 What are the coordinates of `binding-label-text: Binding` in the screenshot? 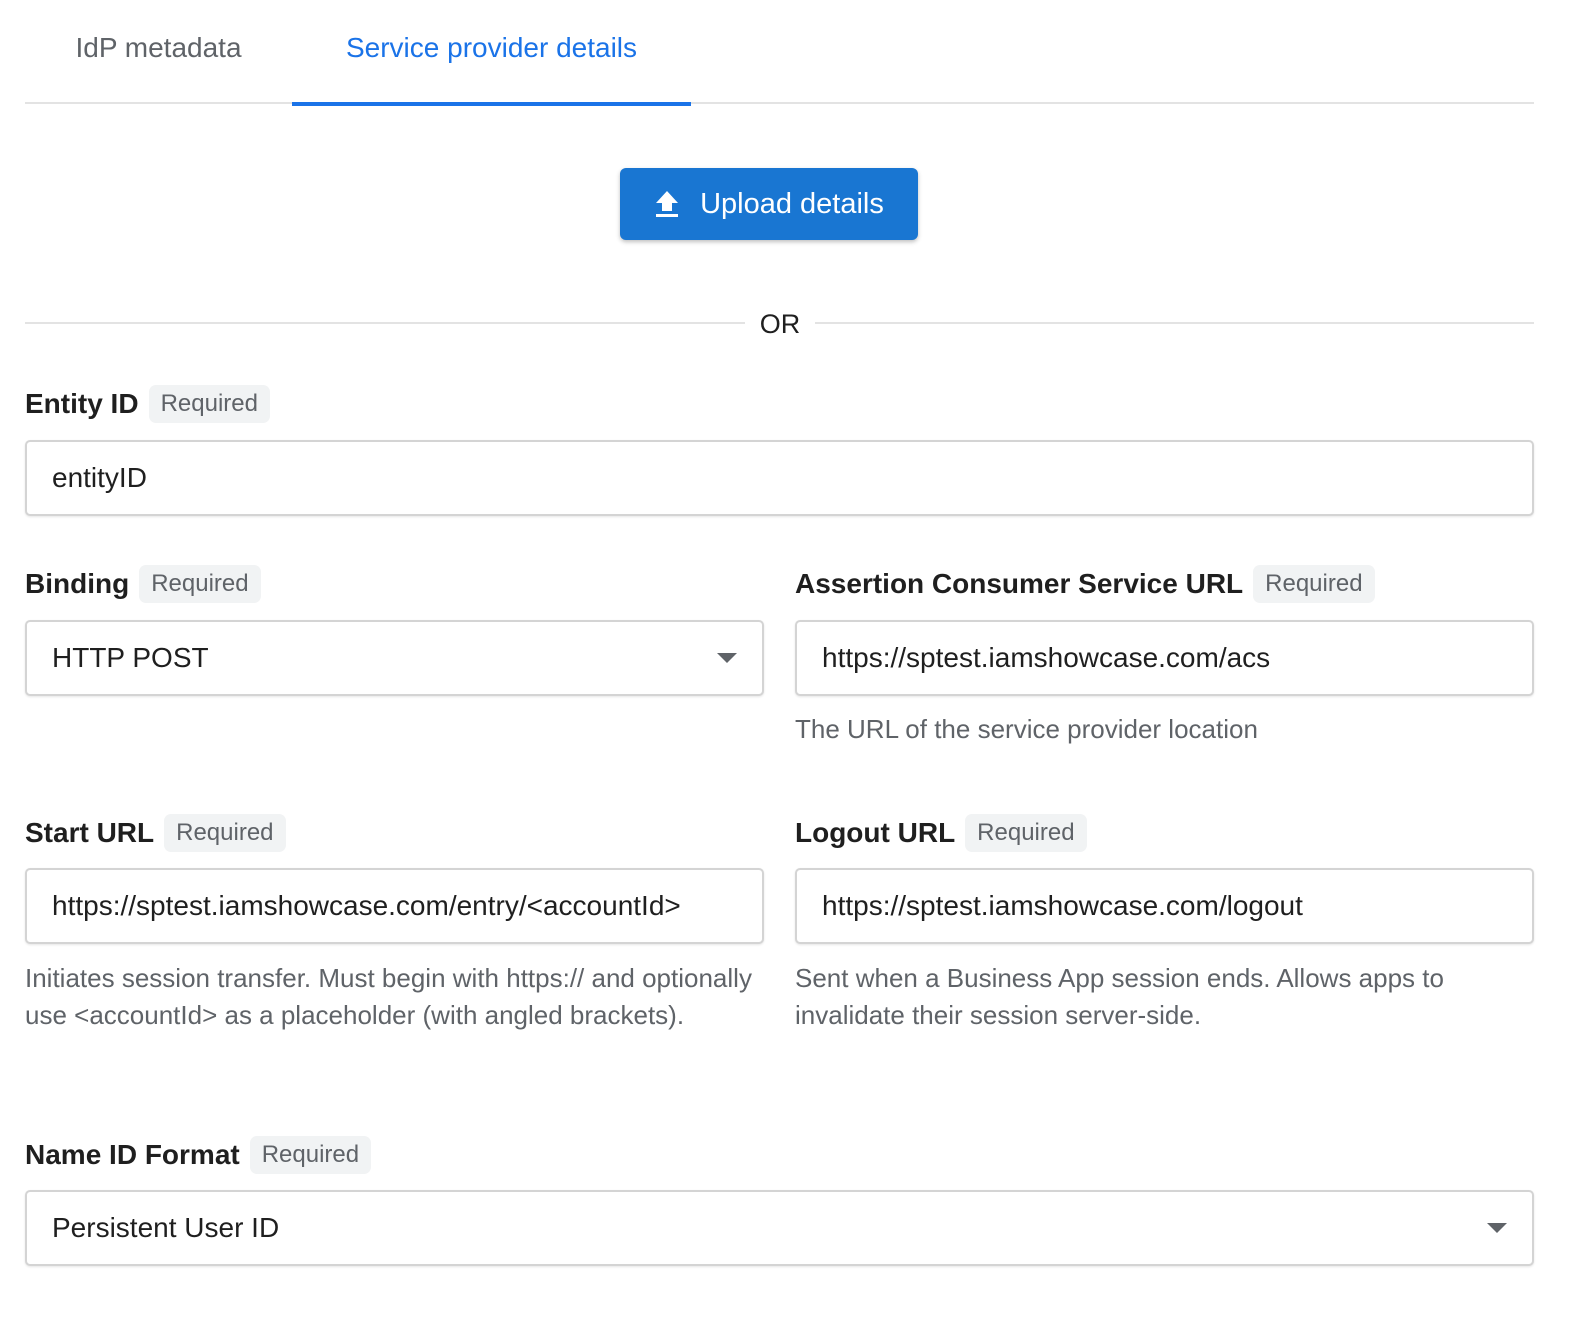 It's located at (77, 583).